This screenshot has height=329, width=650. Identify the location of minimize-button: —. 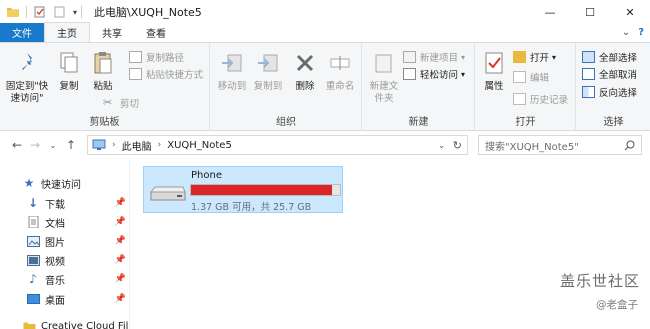
(550, 12).